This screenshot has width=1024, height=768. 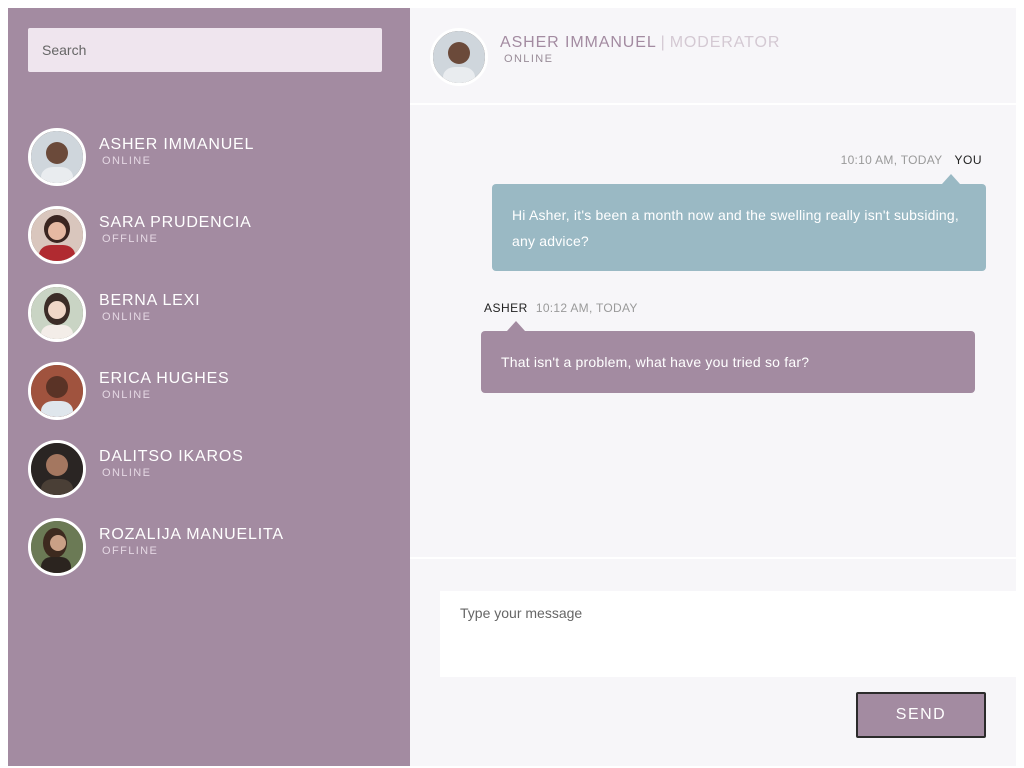 I want to click on contact-item: DALITSO IKAROS ONLINE, so click(x=208, y=479).